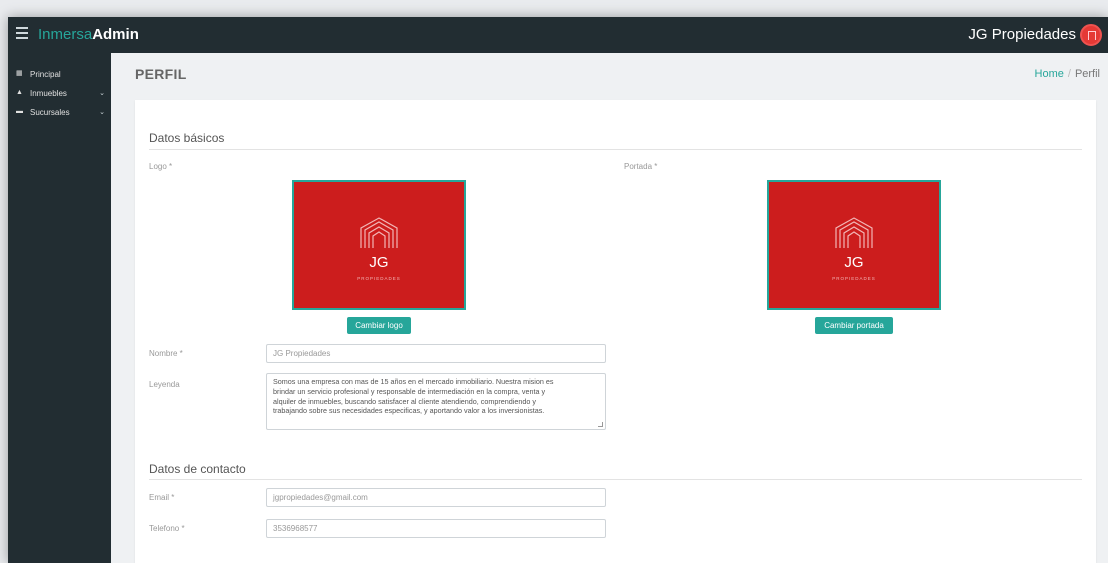  Describe the element at coordinates (1049, 74) in the screenshot. I see `breadcrumb-home-link: Home` at that location.